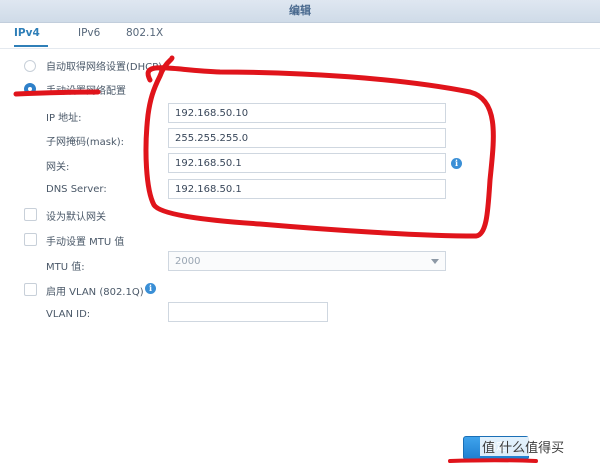 This screenshot has height=465, width=600. Describe the element at coordinates (456, 163) in the screenshot. I see `info-icon: i` at that location.